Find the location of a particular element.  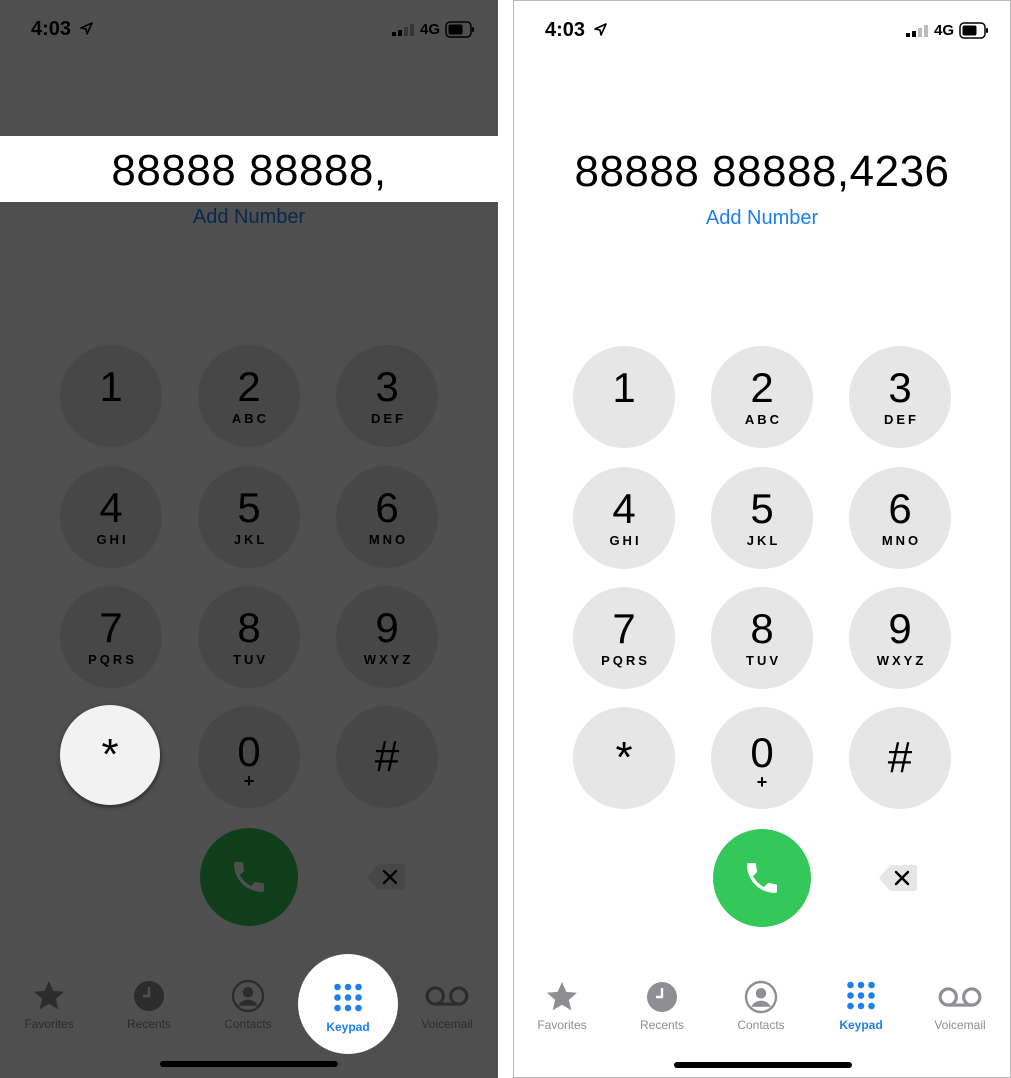

highlighted-dialed-number: 88888 88888, is located at coordinates (249, 170).